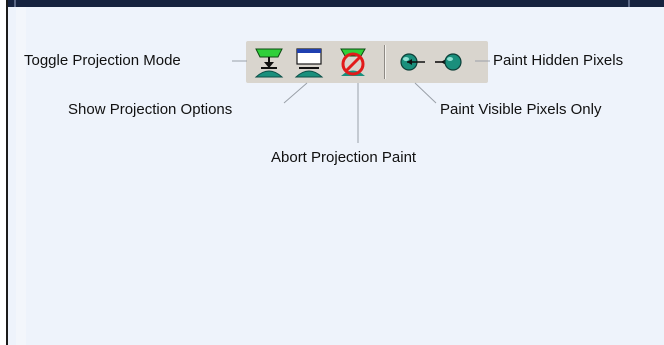 This screenshot has width=664, height=345. I want to click on show-projection-options-icon, so click(309, 63).